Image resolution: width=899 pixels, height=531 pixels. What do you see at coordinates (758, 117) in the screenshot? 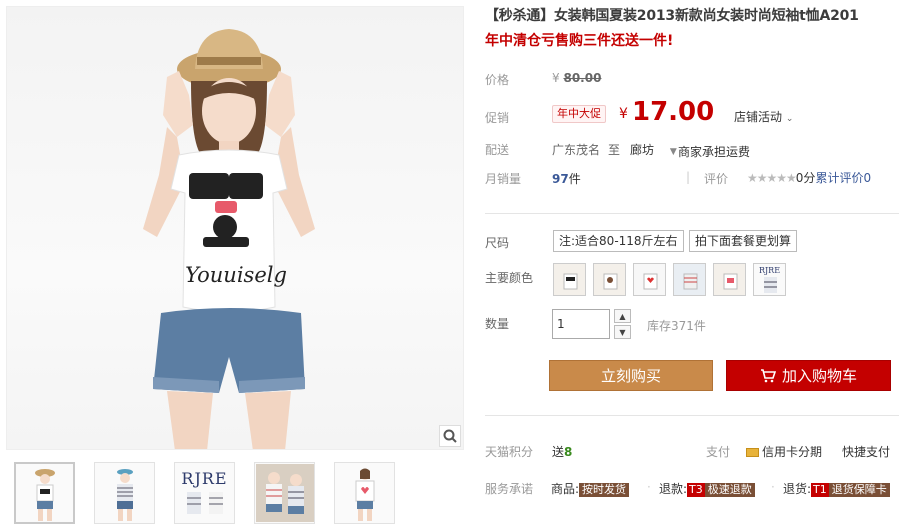
I see `store-activity-label: 店铺活动` at bounding box center [758, 117].